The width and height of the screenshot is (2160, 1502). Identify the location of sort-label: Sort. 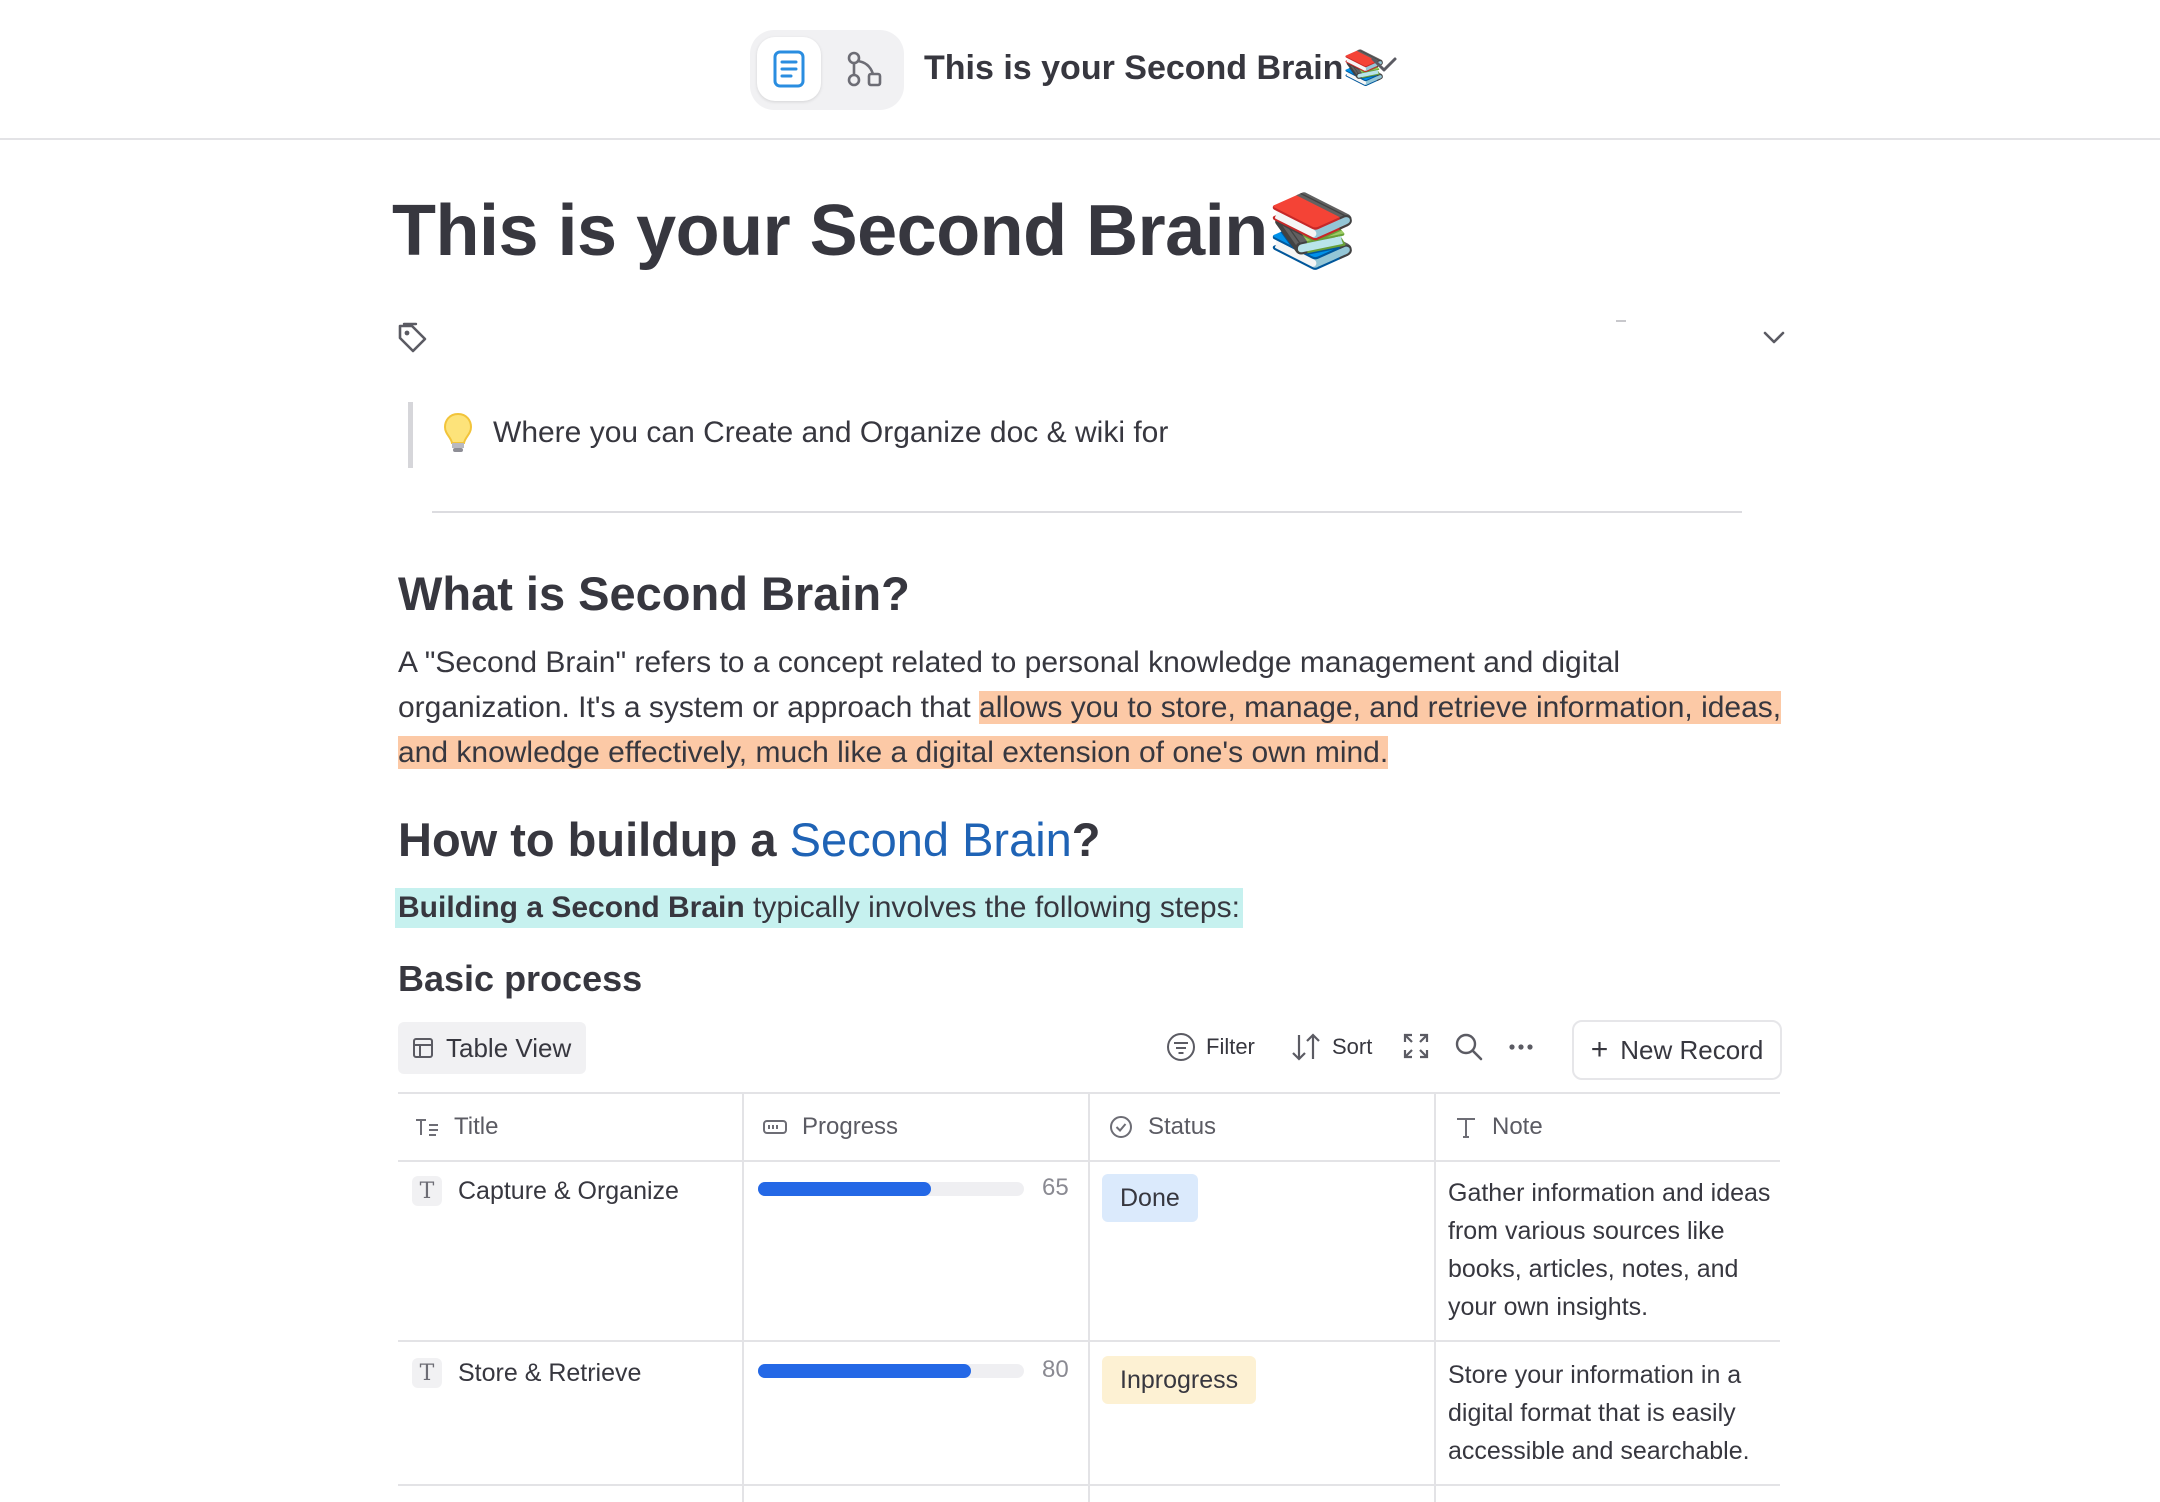
(1352, 1046).